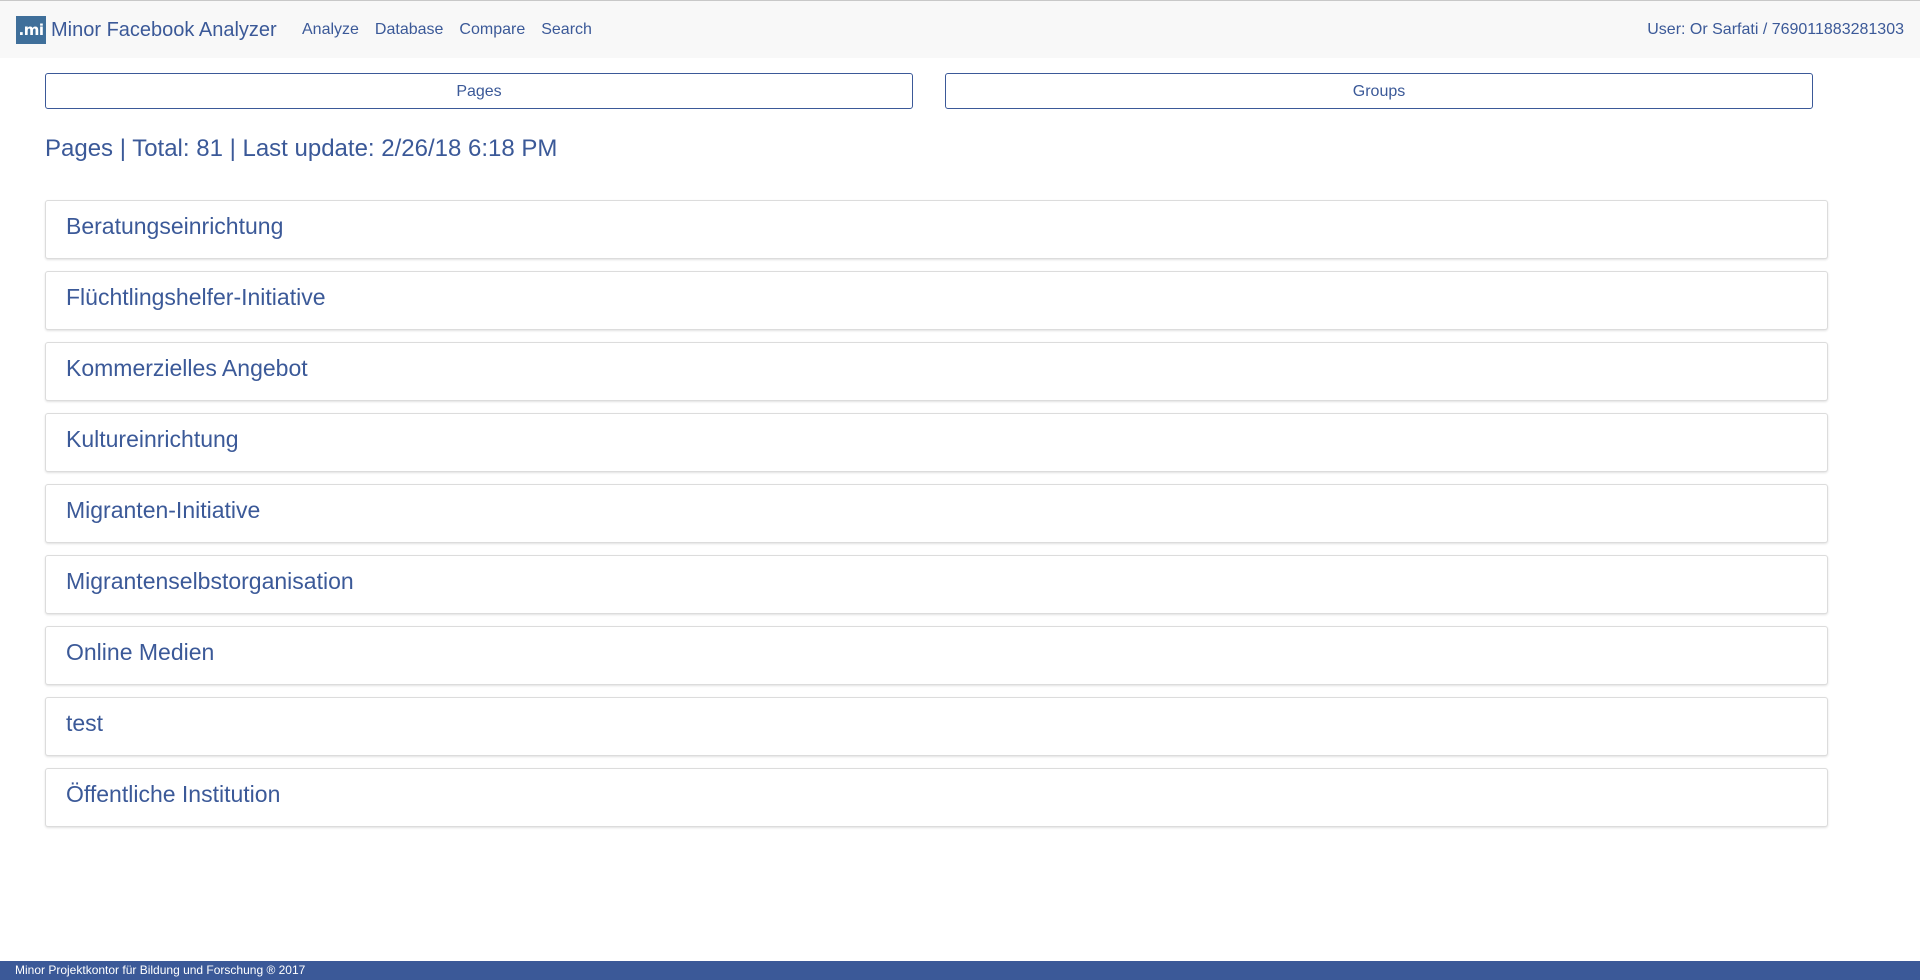  Describe the element at coordinates (936, 442) in the screenshot. I see `list-item: Kultureinrichtung` at that location.